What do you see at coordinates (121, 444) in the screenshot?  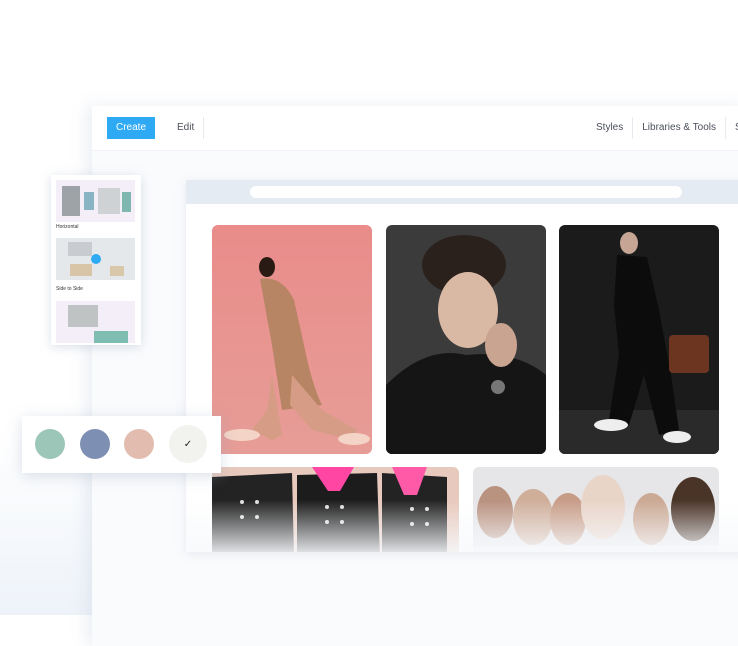 I see `color-palette-card: ✓` at bounding box center [121, 444].